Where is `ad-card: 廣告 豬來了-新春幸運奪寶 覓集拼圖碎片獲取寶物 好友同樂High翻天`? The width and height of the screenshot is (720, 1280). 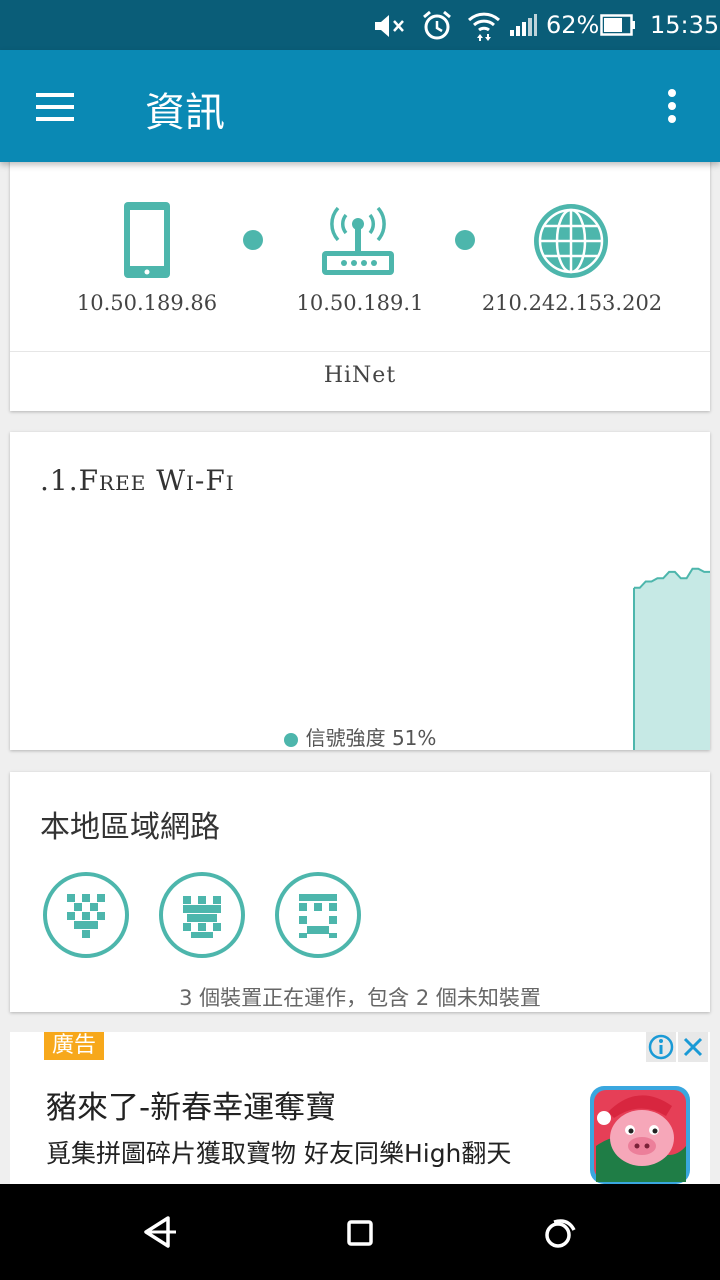
ad-card: 廣告 豬來了-新春幸運奪寶 覓集拼圖碎片獲取寶物 好友同樂High翻天 is located at coordinates (360, 1108).